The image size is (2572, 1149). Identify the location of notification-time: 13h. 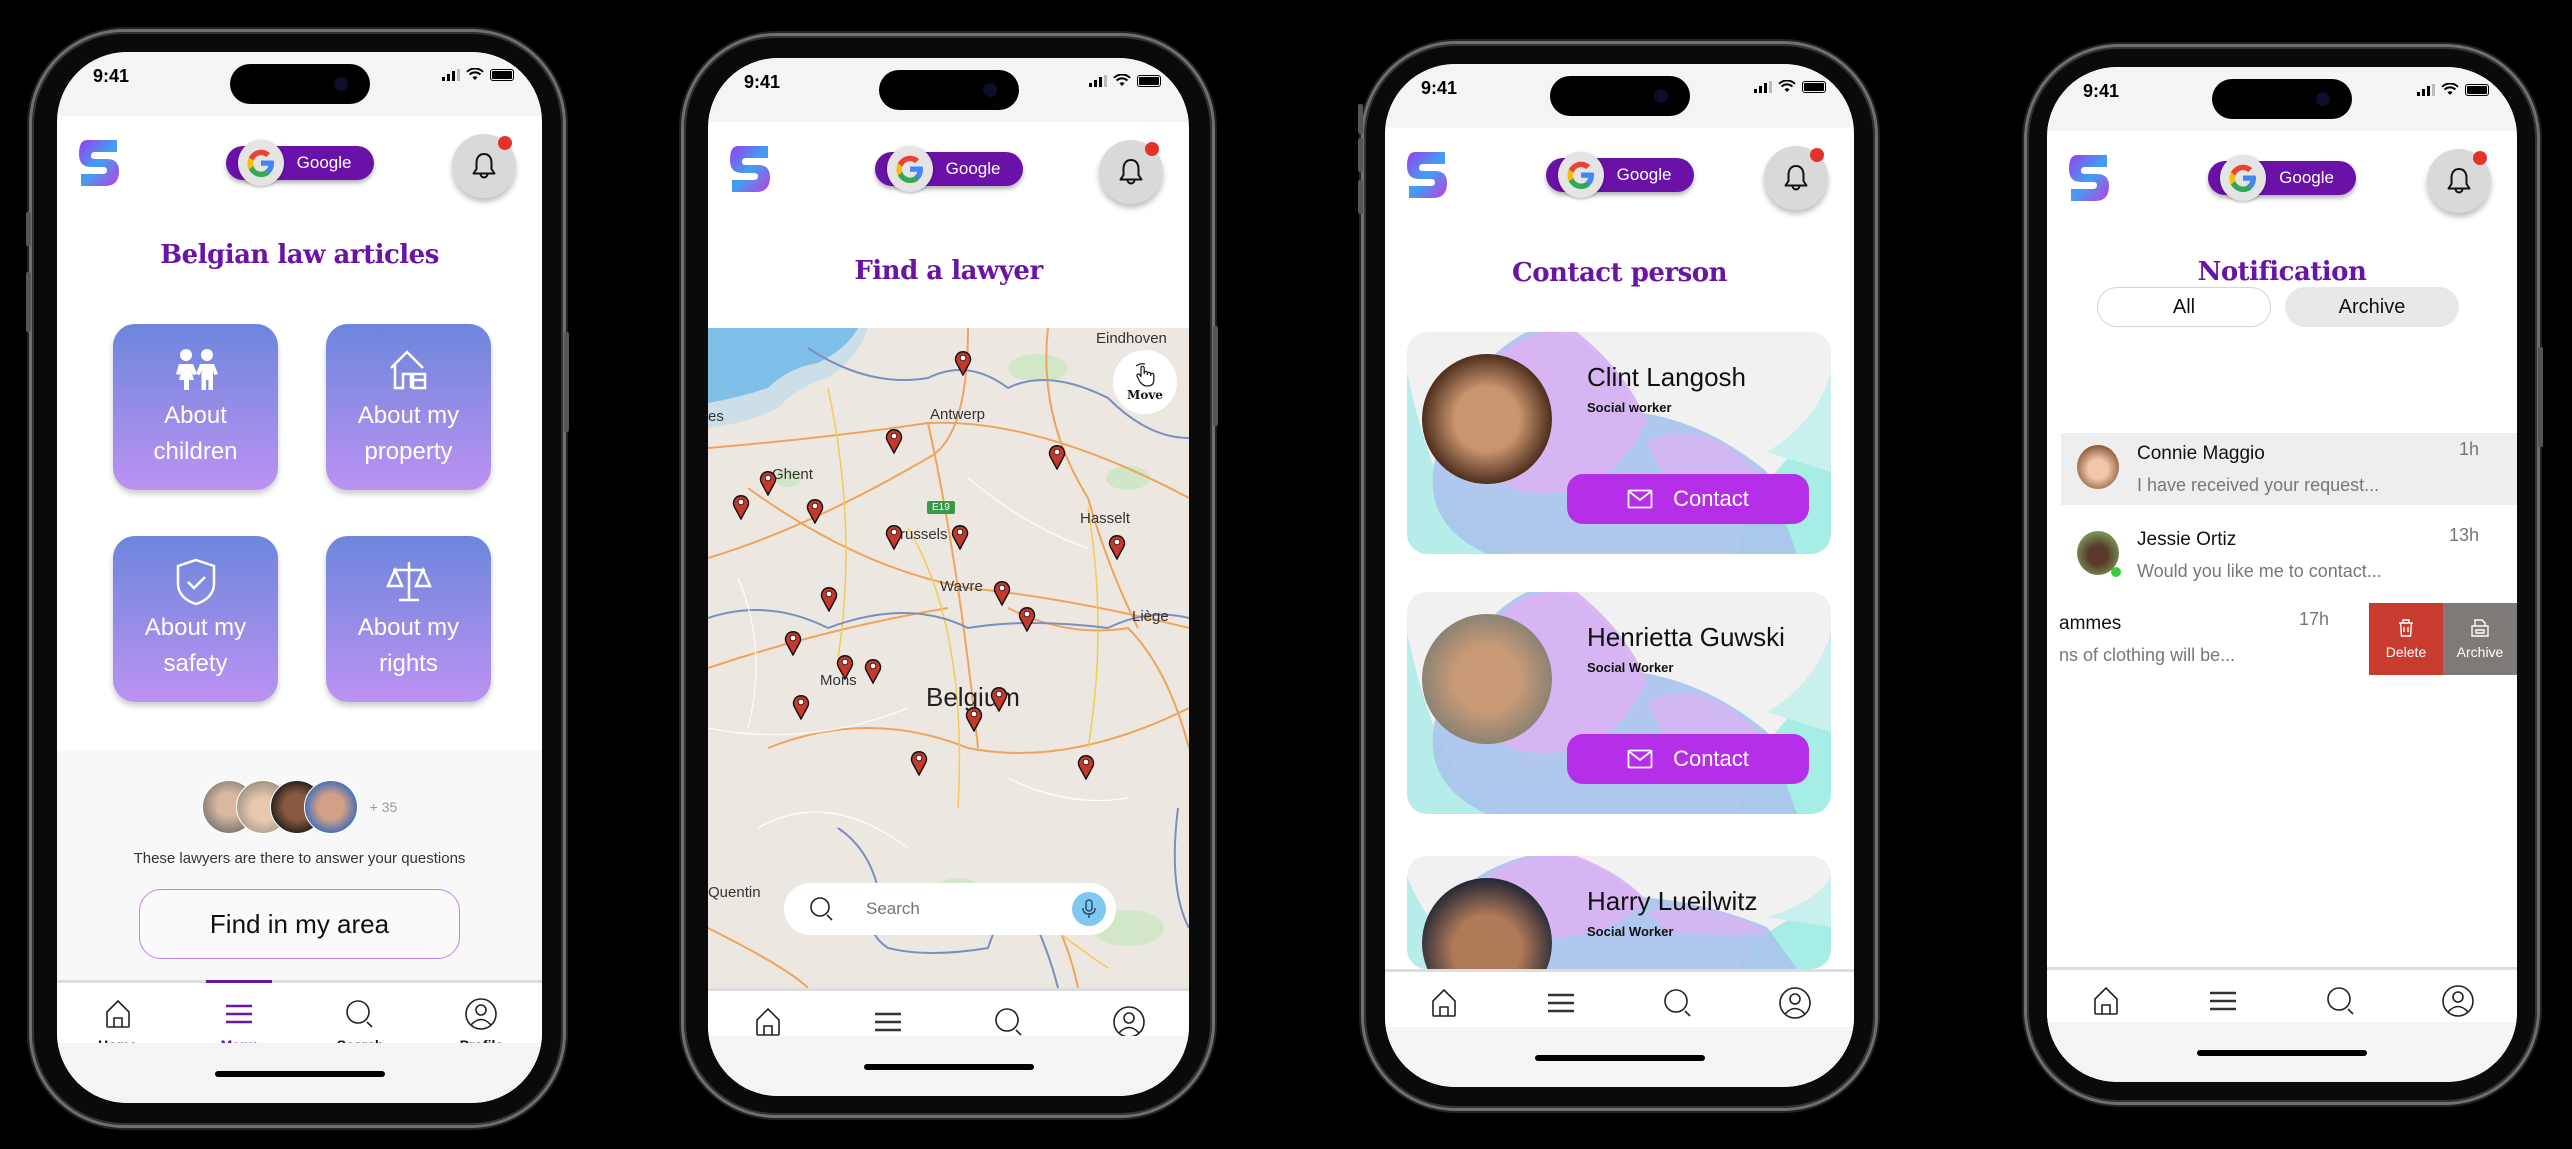
(2463, 535).